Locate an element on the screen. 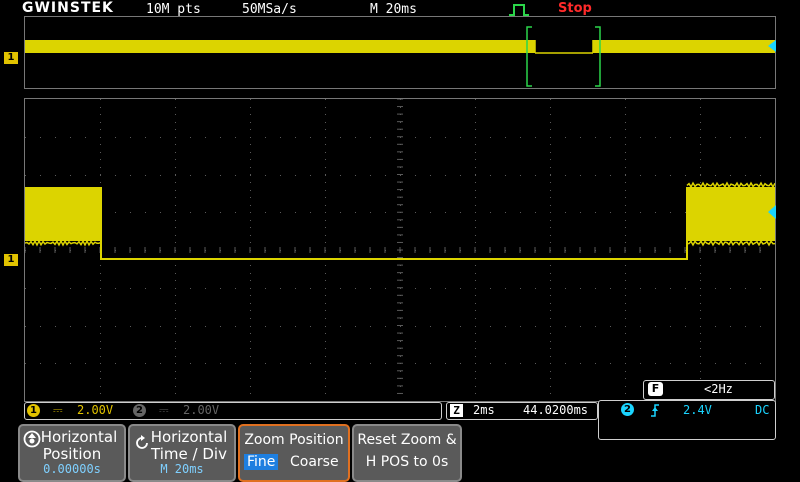  reset-zoom-softkey: Reset Zoom & H POS to 0s is located at coordinates (407, 453).